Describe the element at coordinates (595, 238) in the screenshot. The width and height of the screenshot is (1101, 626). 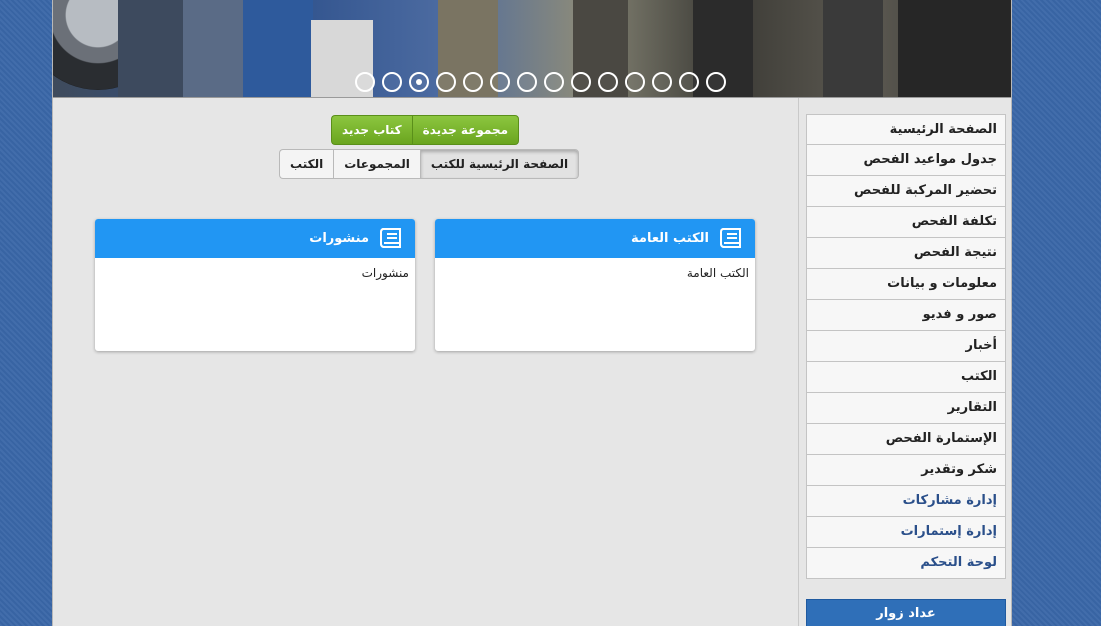
I see `card-header: الكتب العامة` at that location.